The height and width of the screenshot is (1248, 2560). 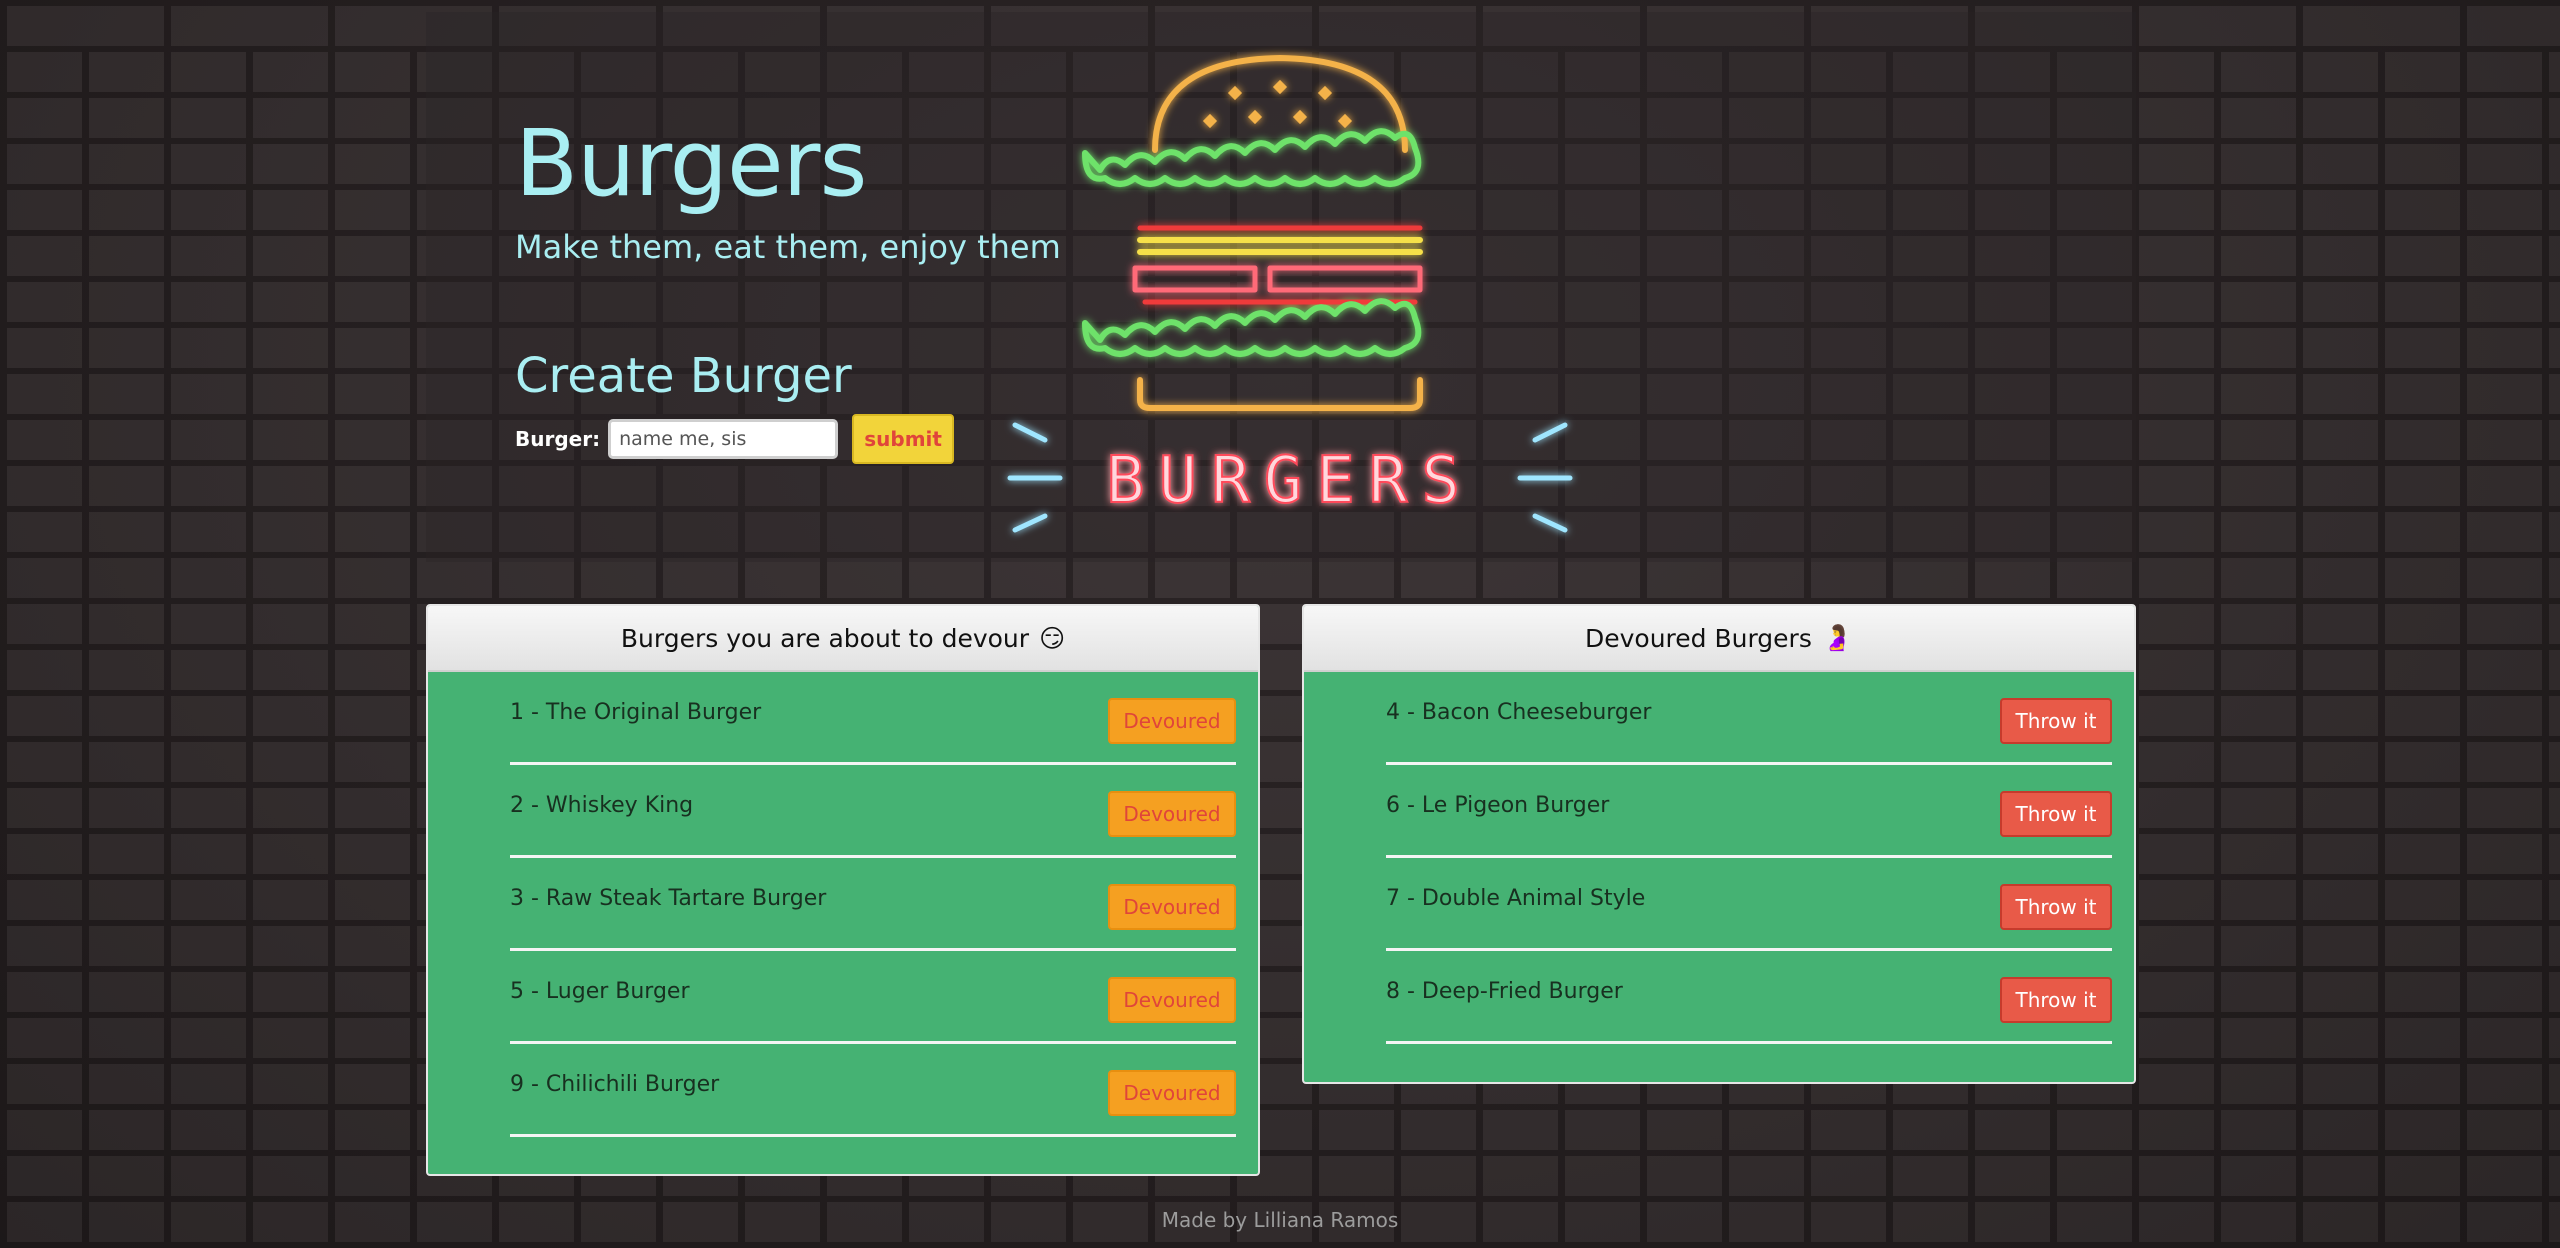 I want to click on devoured-card-header: Devoured Burgers 🤰, so click(x=1719, y=639).